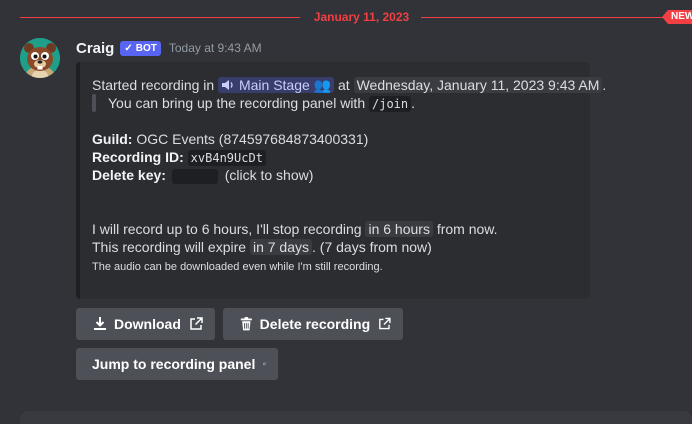 Image resolution: width=692 pixels, height=424 pixels. I want to click on channel-emoji: 👥, so click(322, 85).